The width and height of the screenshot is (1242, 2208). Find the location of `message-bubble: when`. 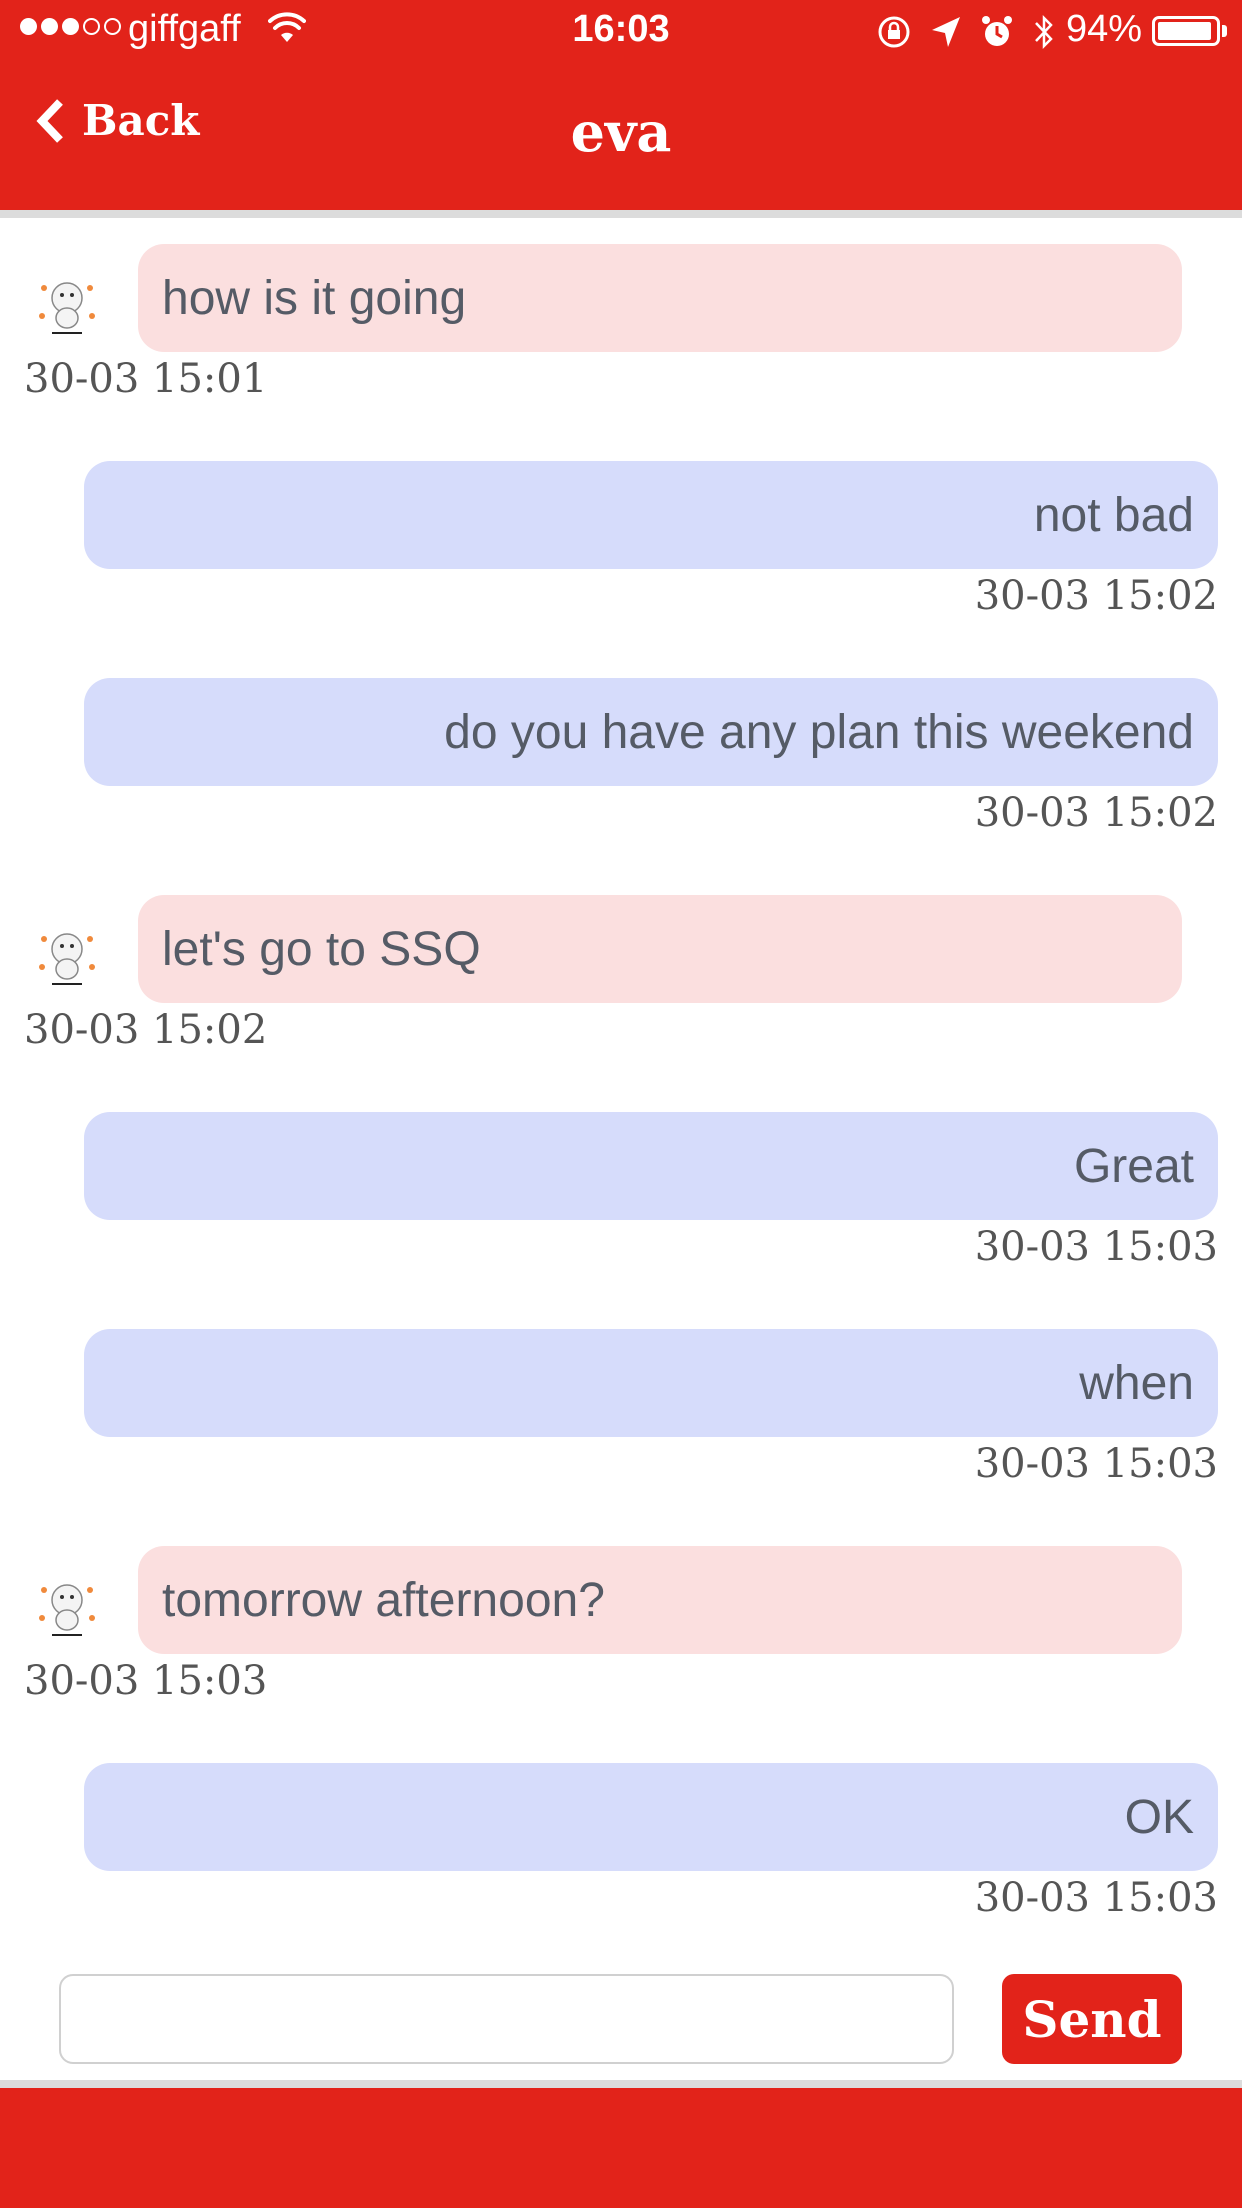

message-bubble: when is located at coordinates (651, 1383).